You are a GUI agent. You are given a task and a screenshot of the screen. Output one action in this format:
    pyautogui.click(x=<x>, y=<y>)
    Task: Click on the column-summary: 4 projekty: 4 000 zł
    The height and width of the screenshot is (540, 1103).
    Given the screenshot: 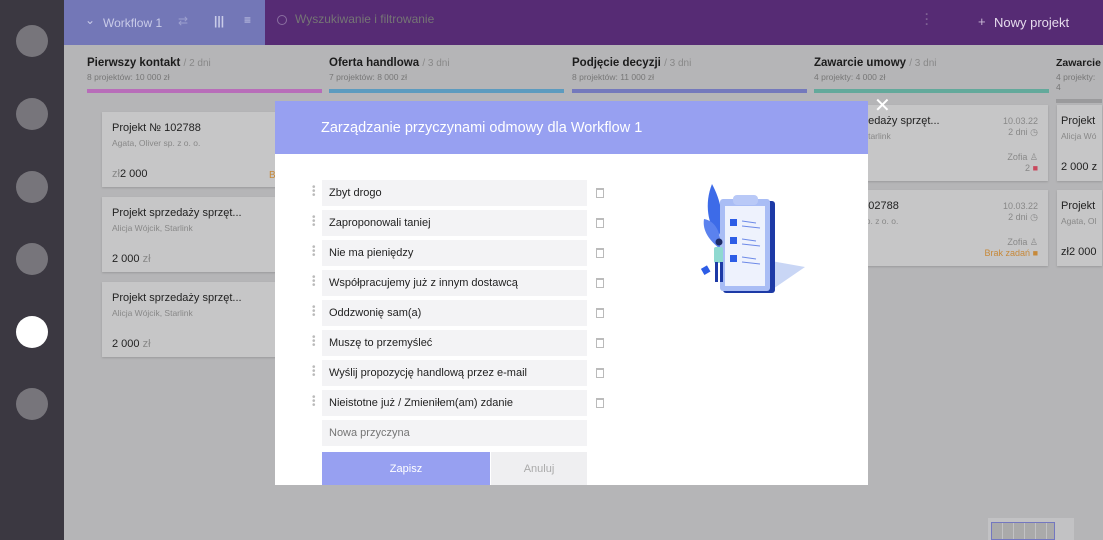 What is the action you would take?
    pyautogui.click(x=850, y=77)
    